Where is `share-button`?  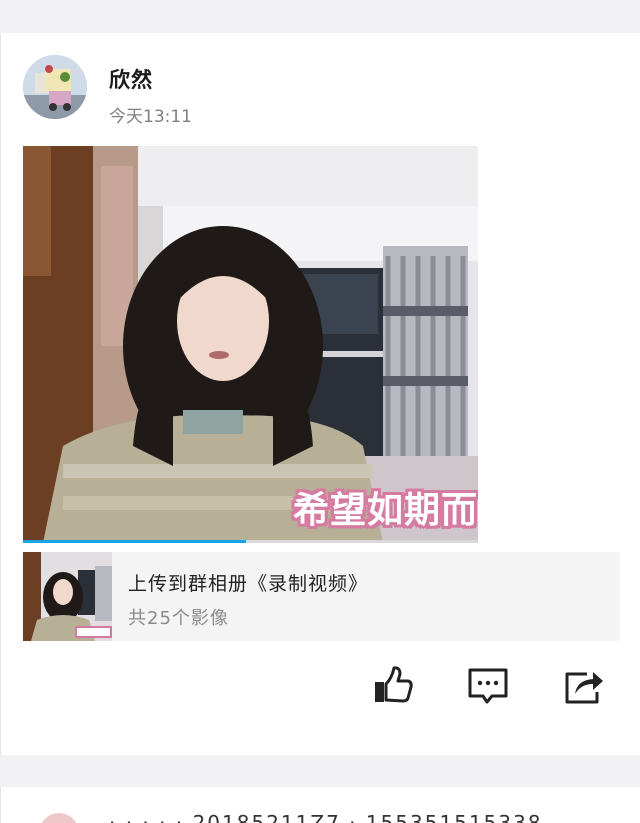
share-button is located at coordinates (583, 686).